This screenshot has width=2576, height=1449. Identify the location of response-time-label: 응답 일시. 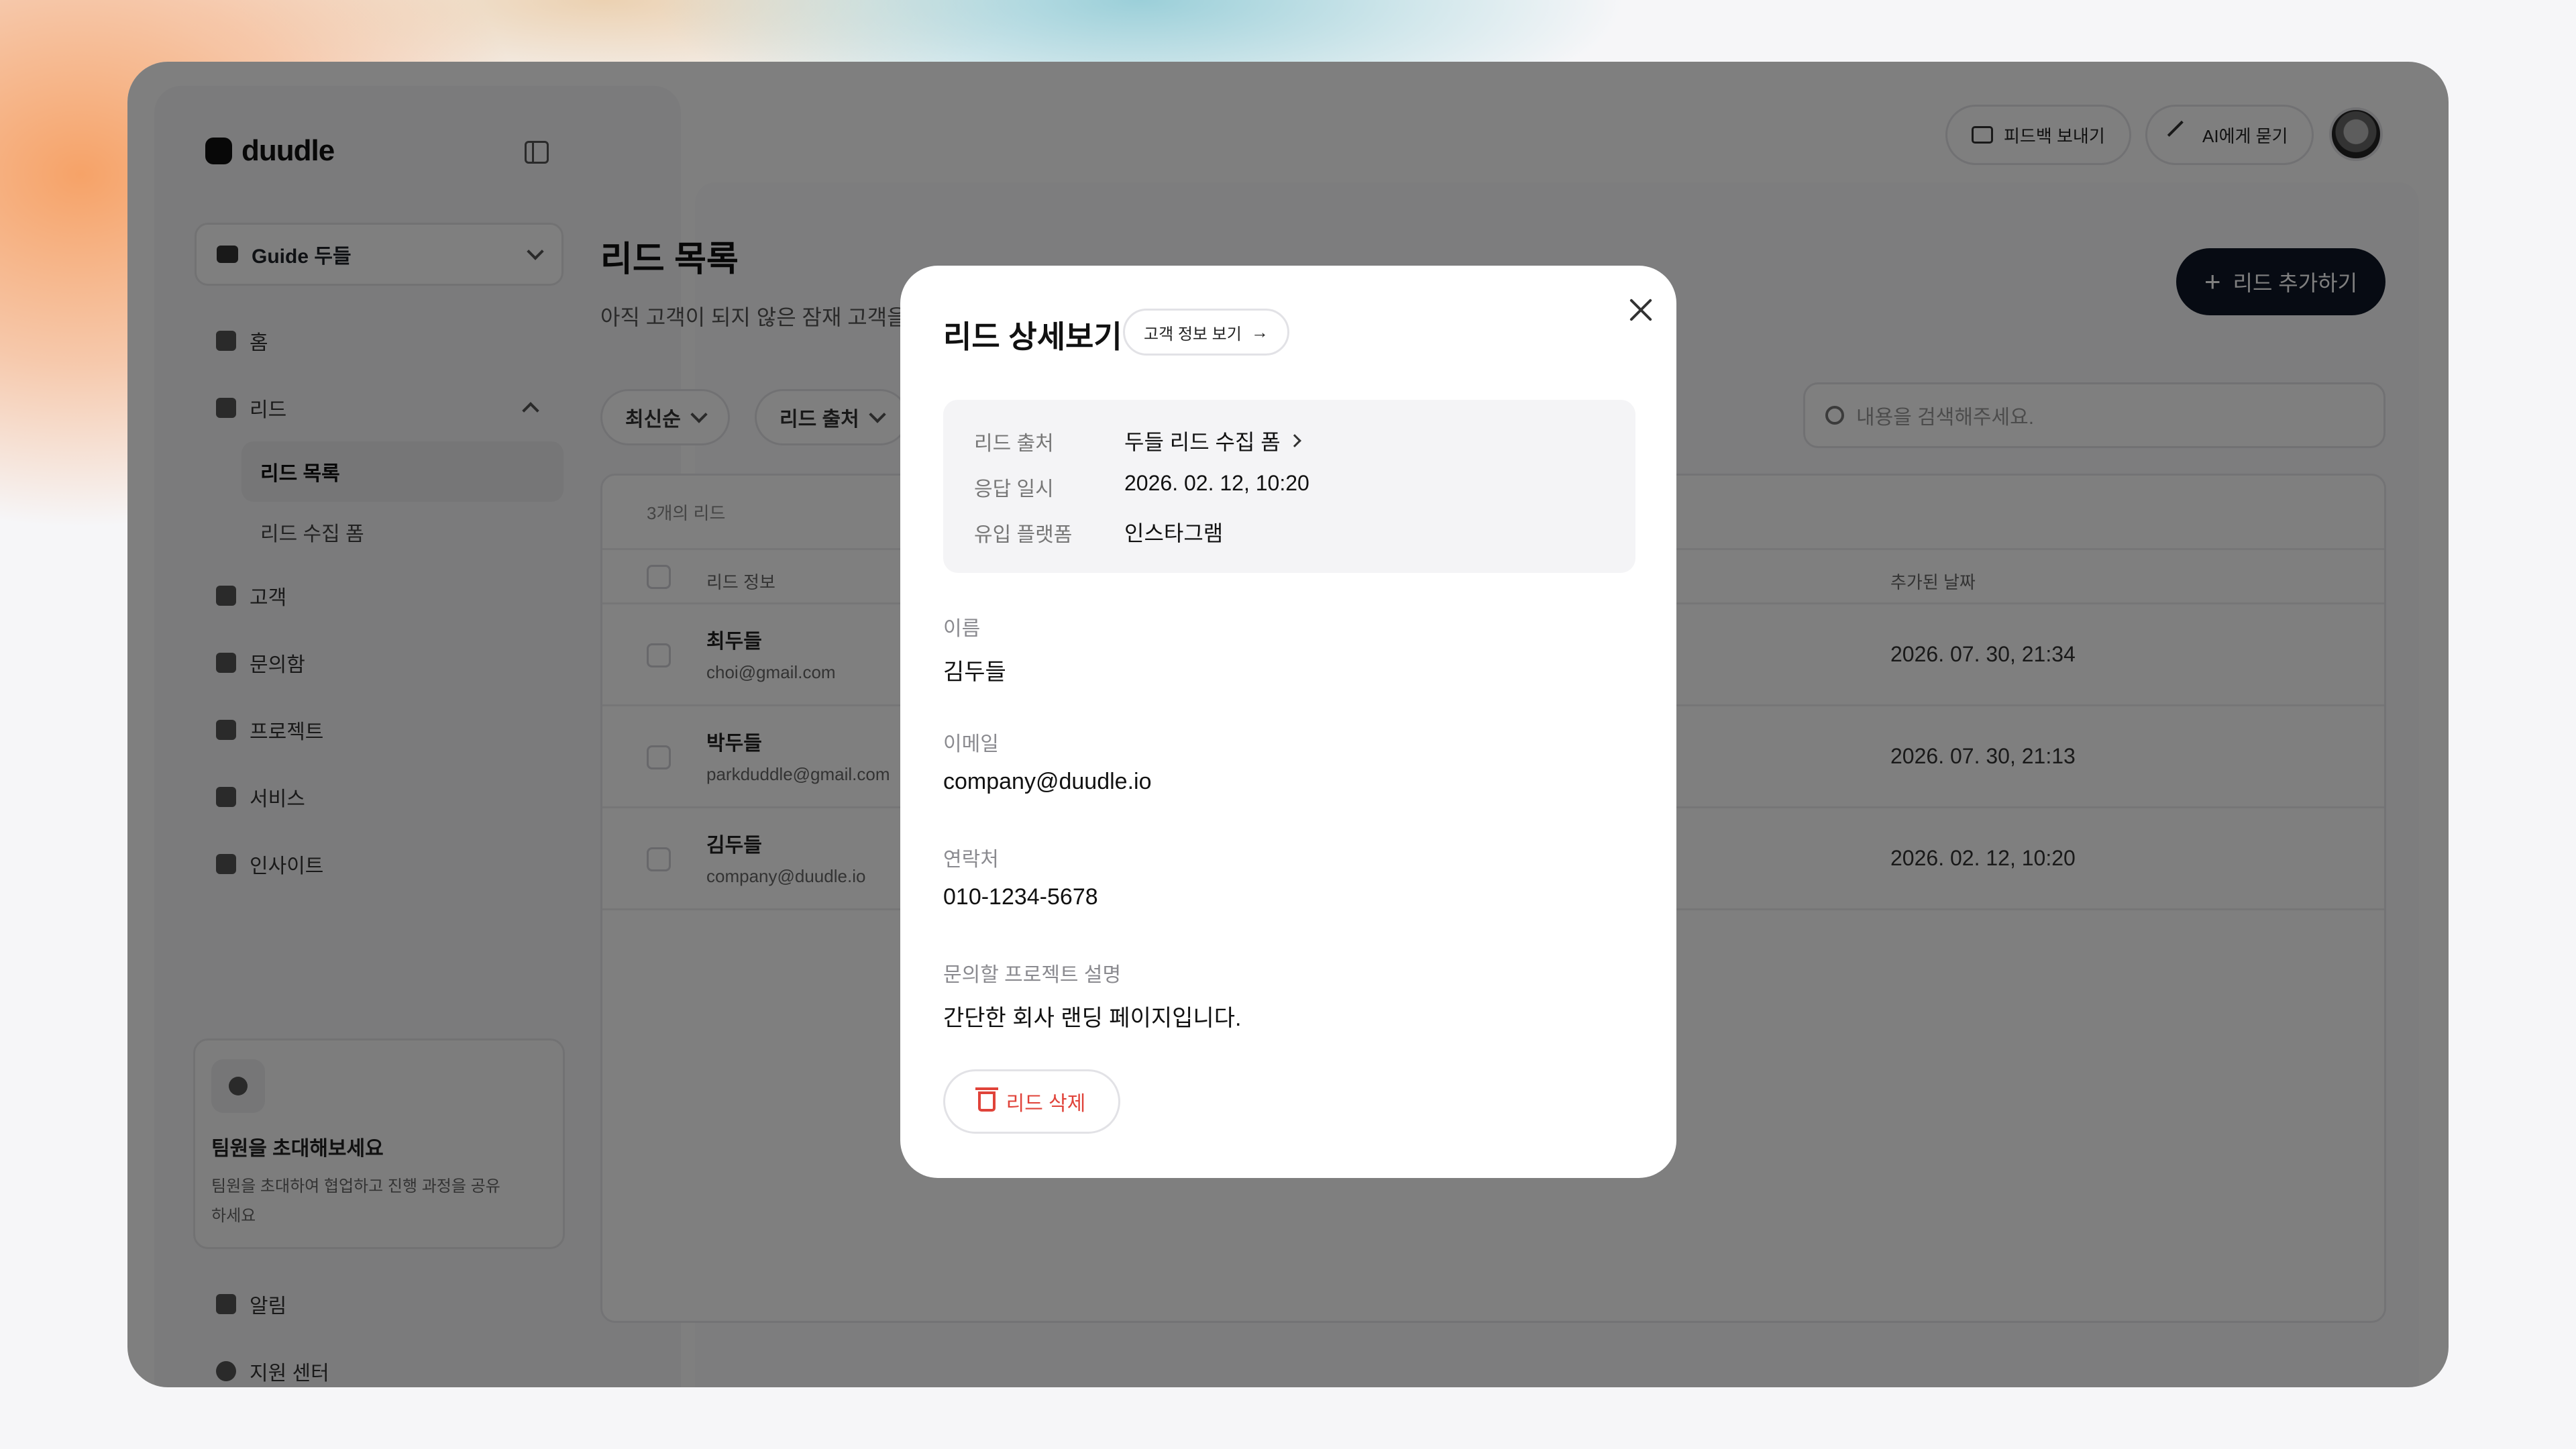
(1014, 489).